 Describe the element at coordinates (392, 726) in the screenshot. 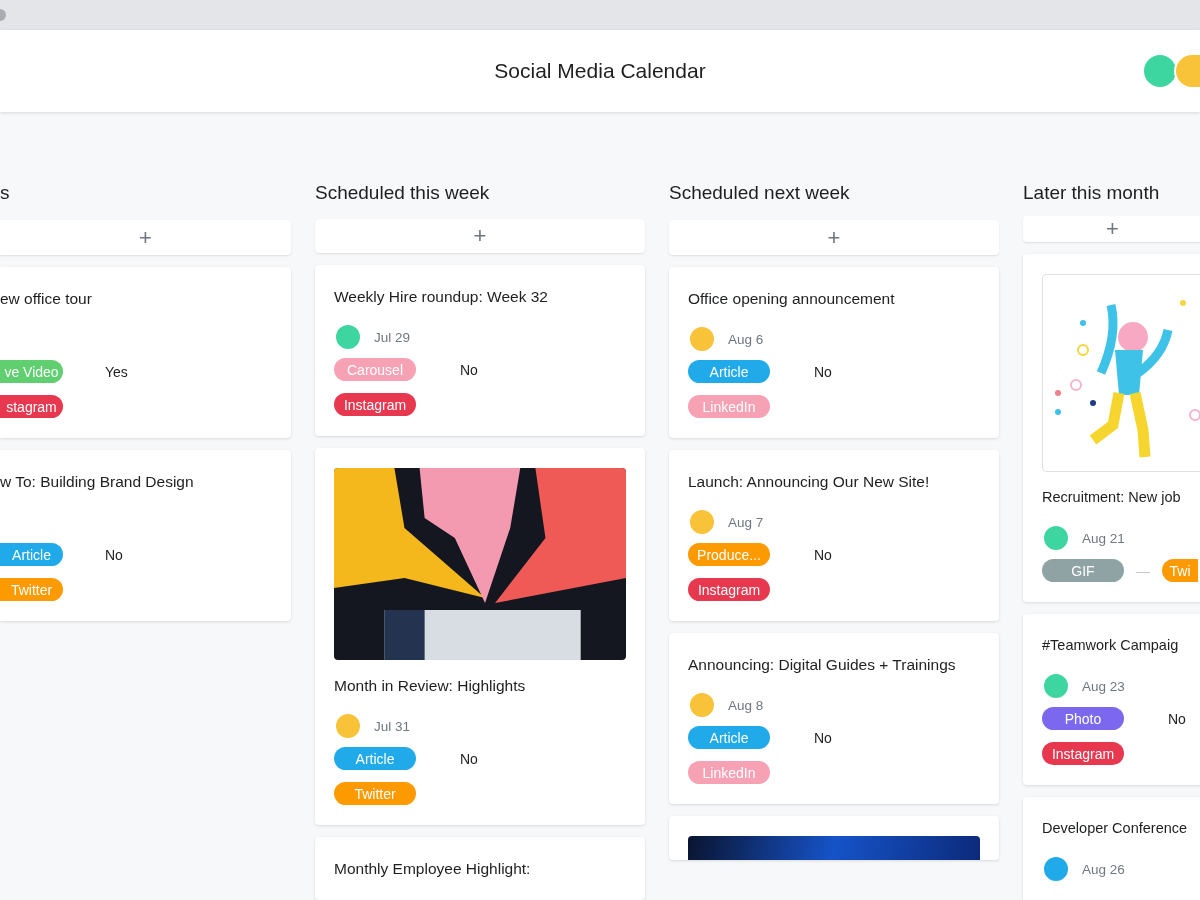

I see `due-date: Jul 31` at that location.